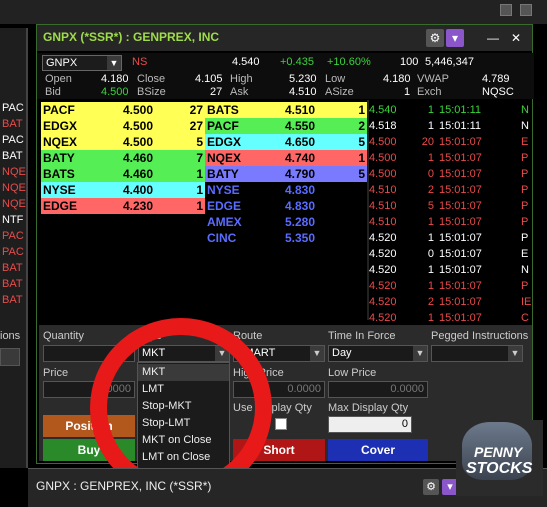 The width and height of the screenshot is (547, 507). I want to click on minimize-icon: —, so click(493, 38).